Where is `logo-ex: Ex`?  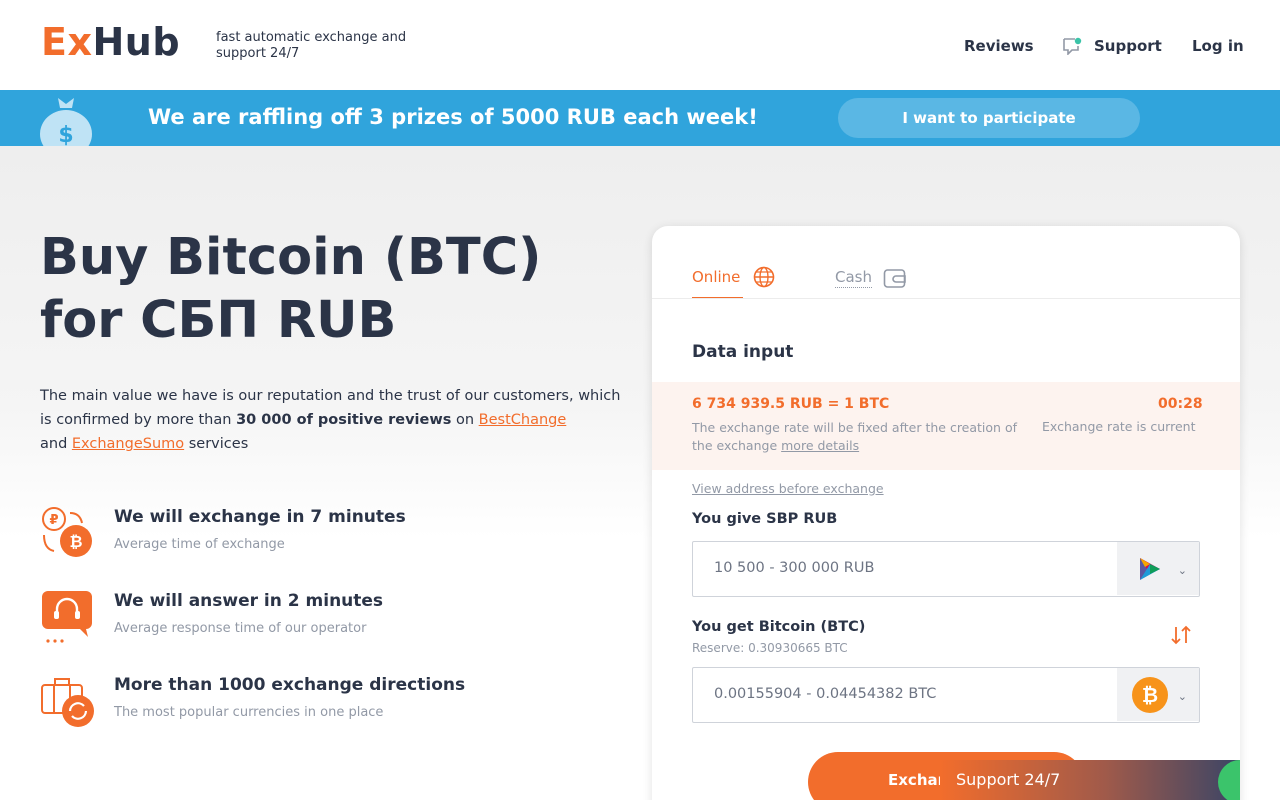
logo-ex: Ex is located at coordinates (67, 42).